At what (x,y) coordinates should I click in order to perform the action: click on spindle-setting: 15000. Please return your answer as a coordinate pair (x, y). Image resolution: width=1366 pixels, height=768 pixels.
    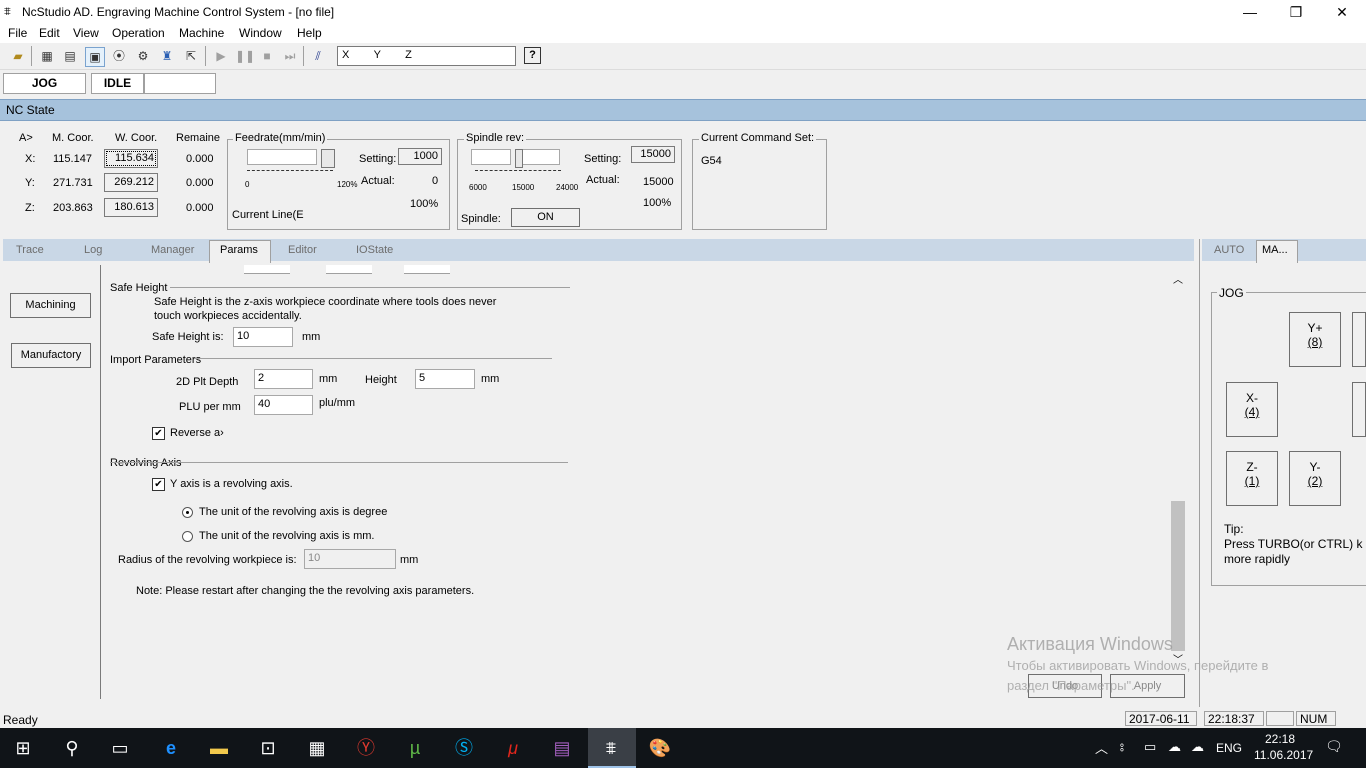
    Looking at the image, I should click on (653, 154).